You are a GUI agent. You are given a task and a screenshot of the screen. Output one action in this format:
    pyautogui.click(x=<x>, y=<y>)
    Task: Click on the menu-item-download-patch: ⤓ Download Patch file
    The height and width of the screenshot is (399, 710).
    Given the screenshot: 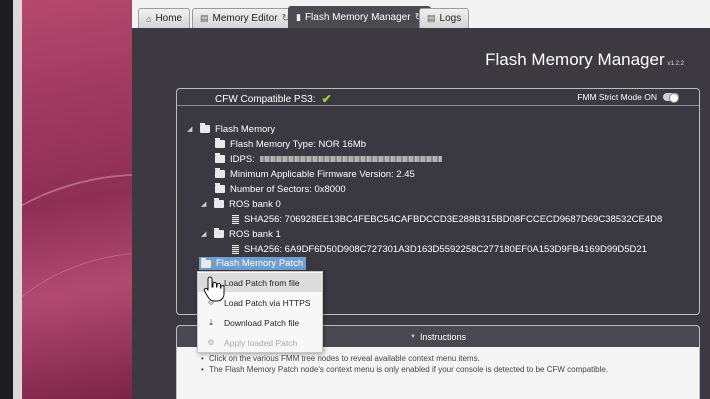 What is the action you would take?
    pyautogui.click(x=260, y=322)
    